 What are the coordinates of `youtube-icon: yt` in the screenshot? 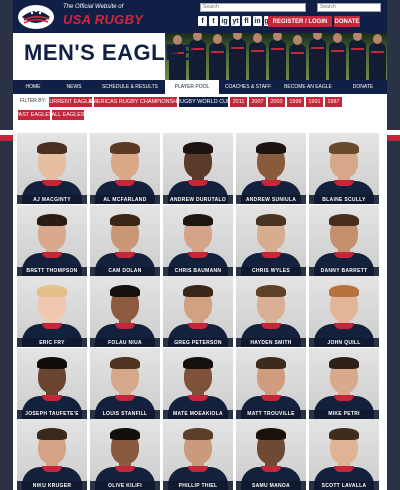 It's located at (235, 21).